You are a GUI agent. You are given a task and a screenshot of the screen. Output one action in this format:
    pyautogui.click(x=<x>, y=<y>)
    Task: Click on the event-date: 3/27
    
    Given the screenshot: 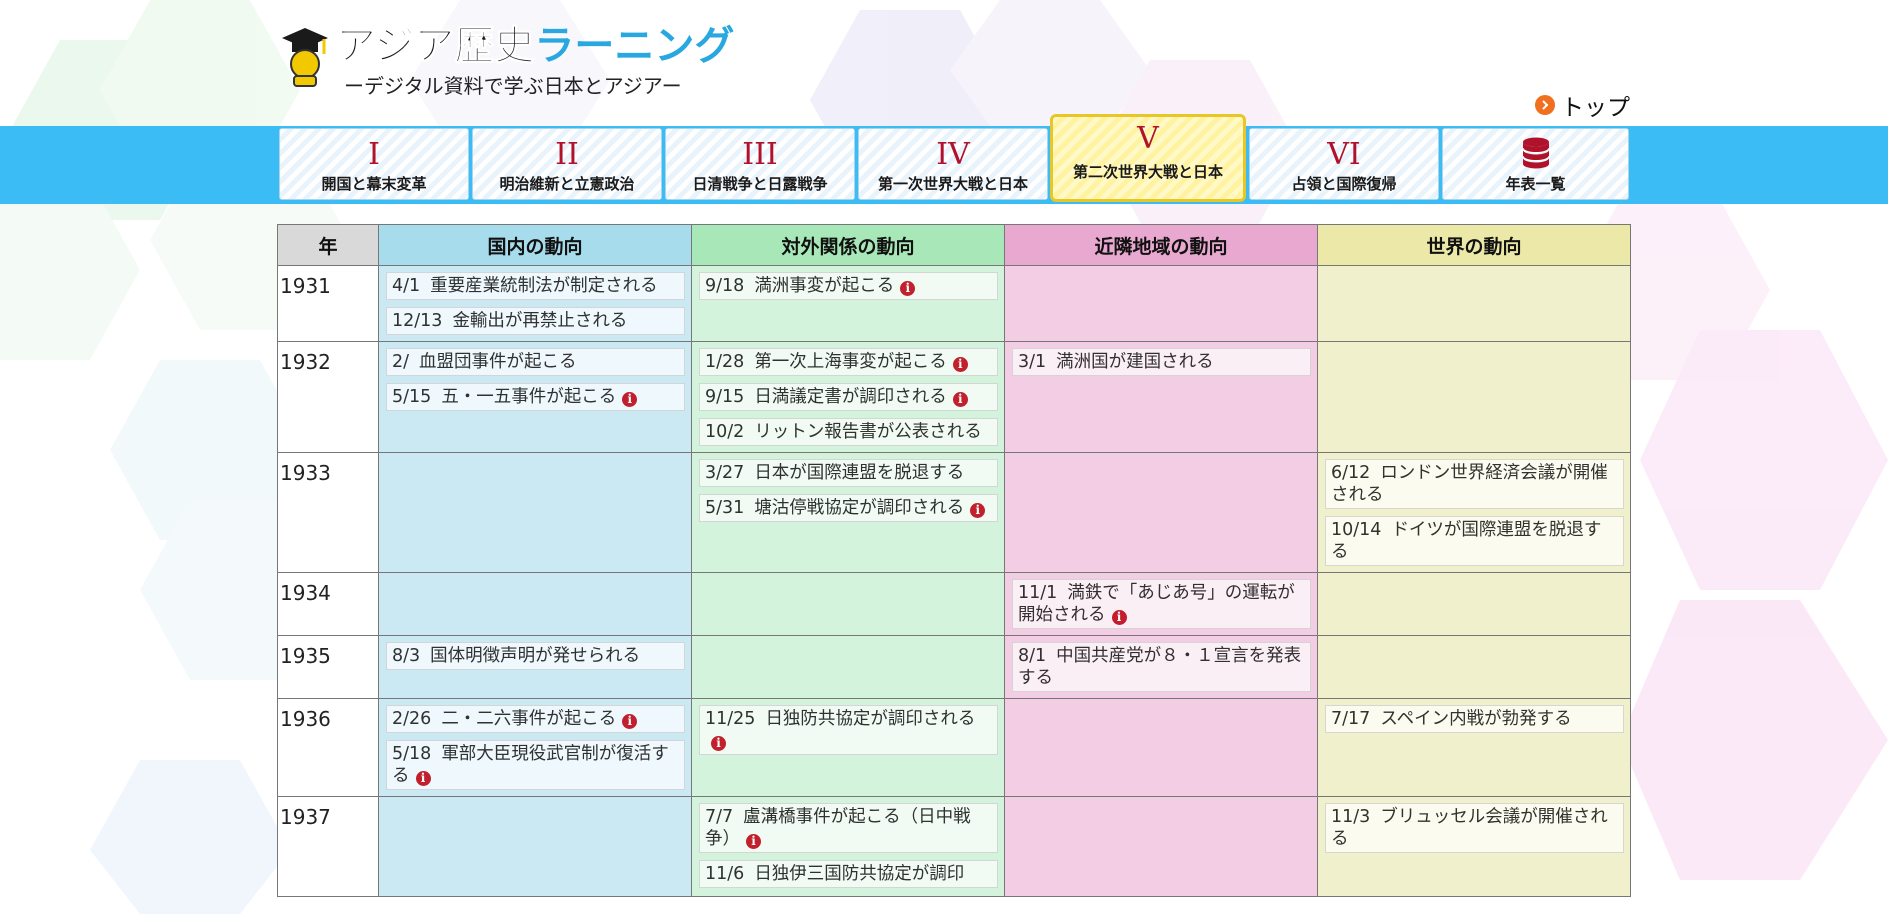 What is the action you would take?
    pyautogui.click(x=725, y=473)
    